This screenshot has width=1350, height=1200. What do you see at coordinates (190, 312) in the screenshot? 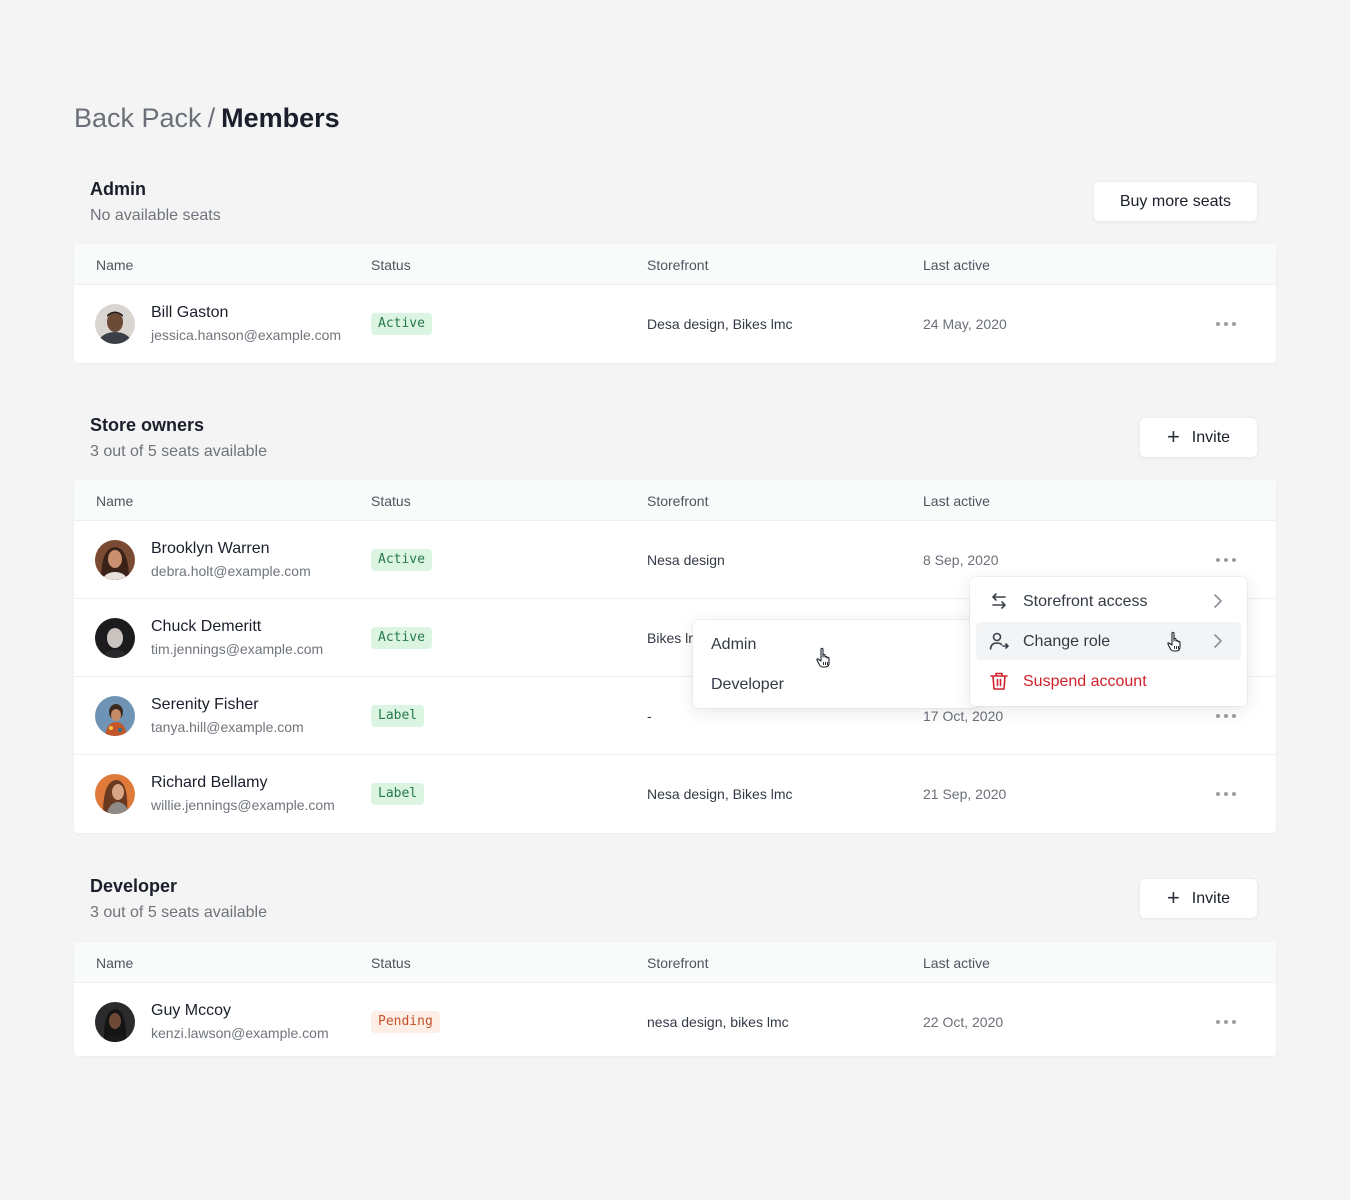
I see `member-name: Bill Gaston` at bounding box center [190, 312].